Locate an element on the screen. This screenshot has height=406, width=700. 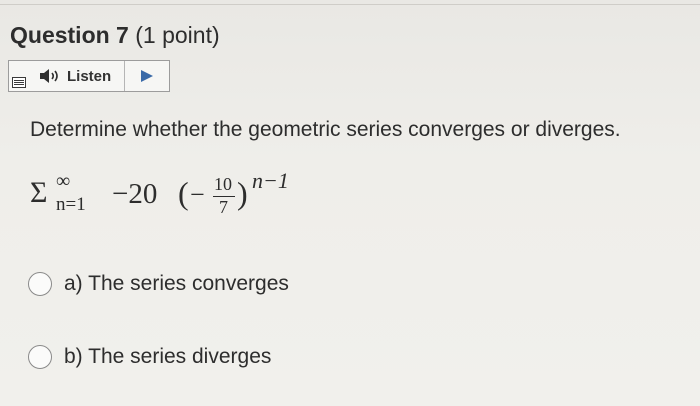
listen-label: Listen is located at coordinates (89, 76).